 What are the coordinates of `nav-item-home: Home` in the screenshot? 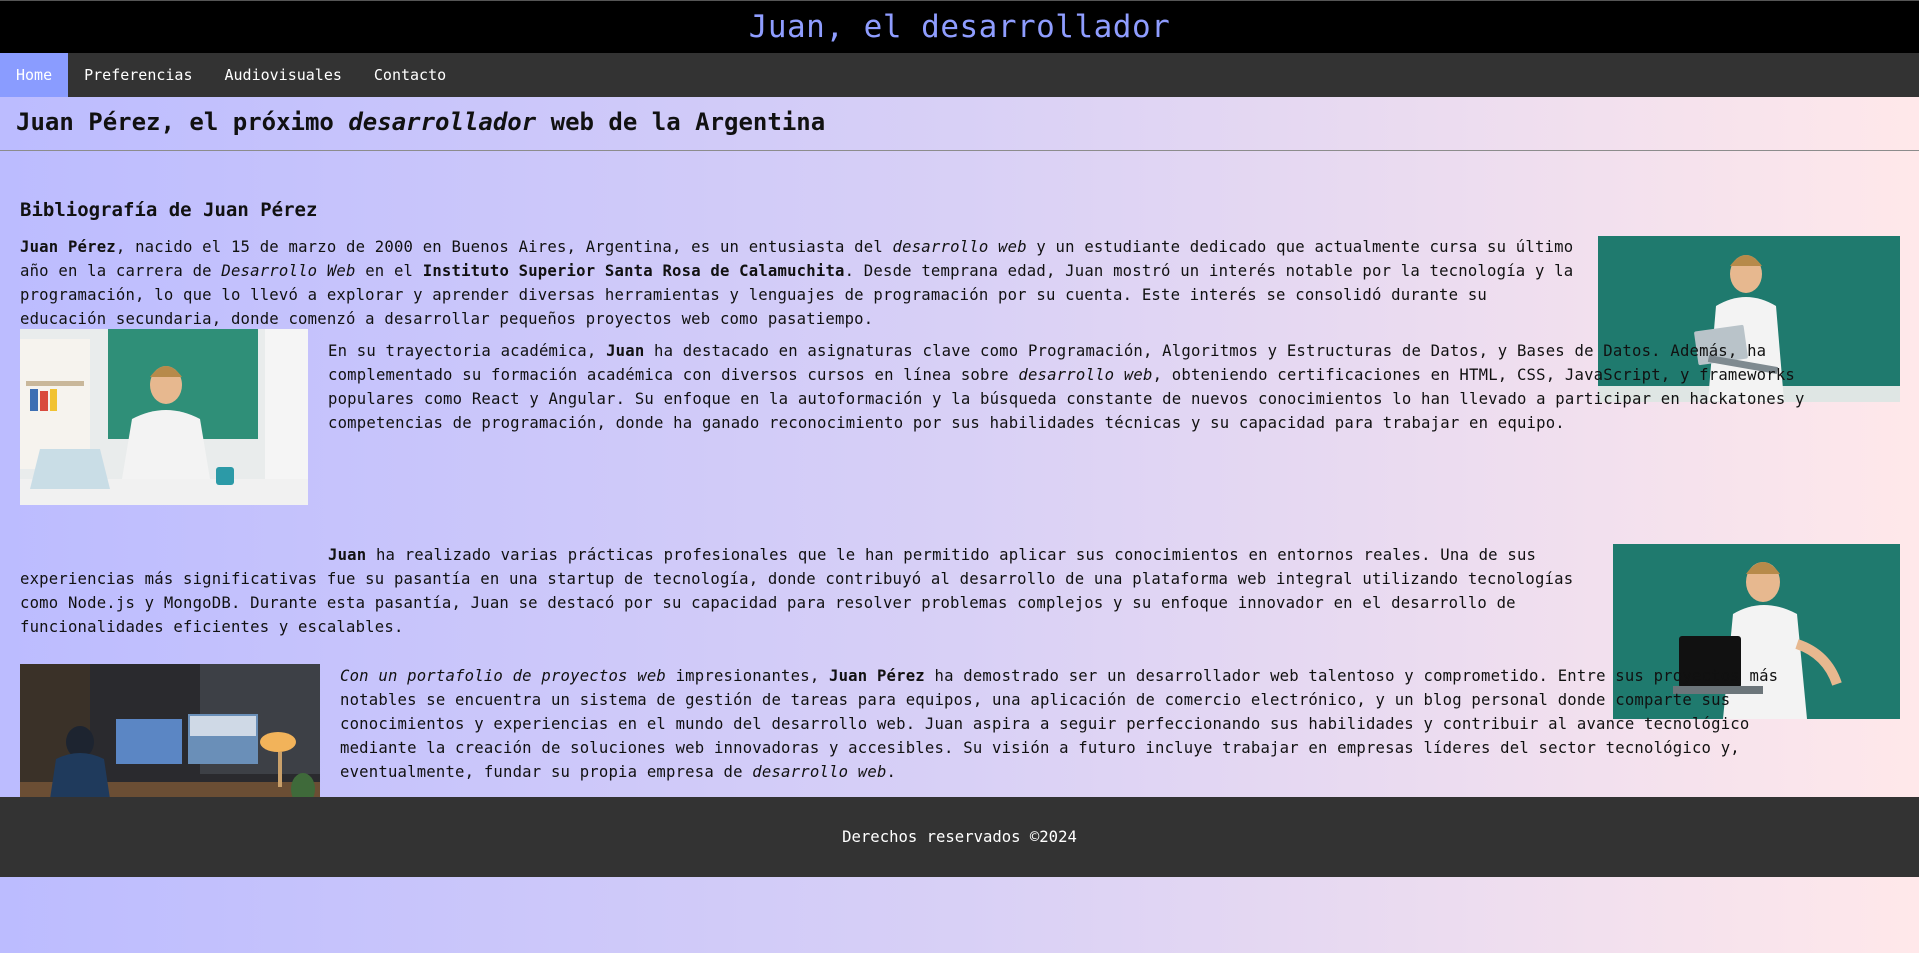 It's located at (34, 75).